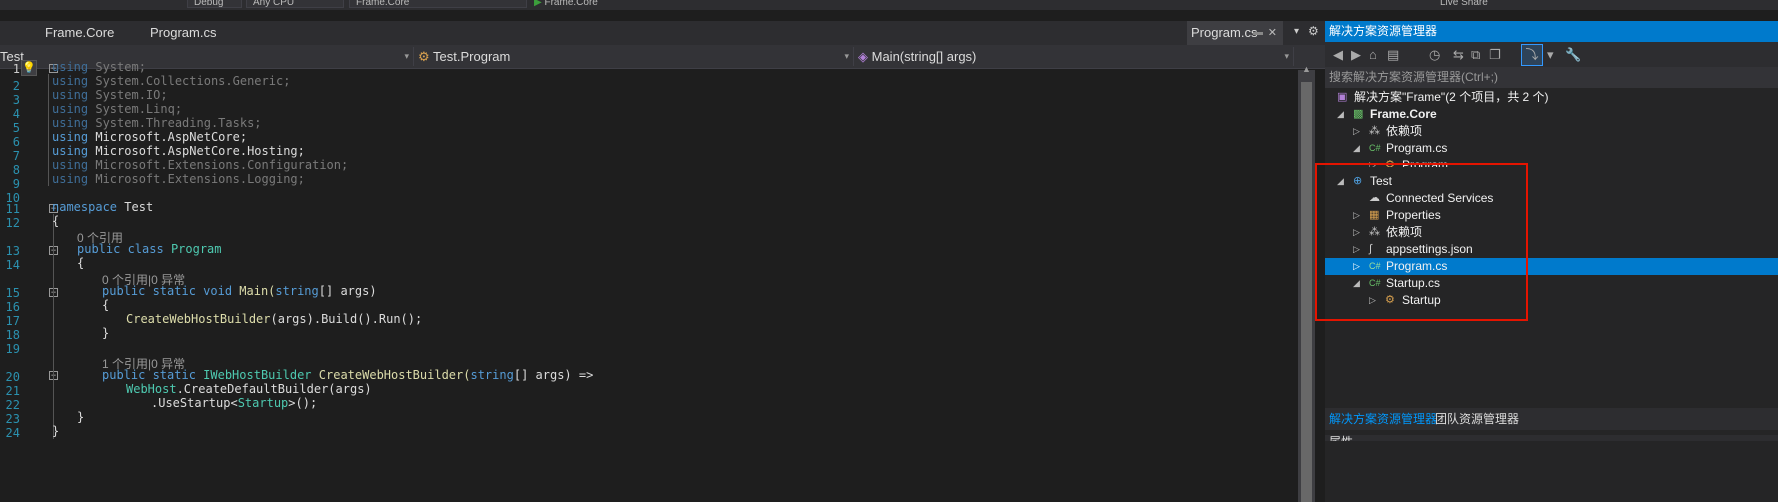  Describe the element at coordinates (1551, 31) in the screenshot. I see `panel-title: 解决方案资源管理器` at that location.